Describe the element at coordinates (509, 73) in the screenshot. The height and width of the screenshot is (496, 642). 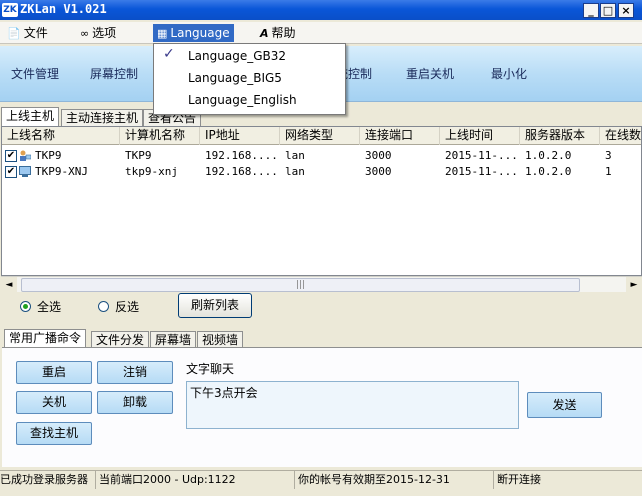
I see `minimize-tray-button: 最小化` at that location.